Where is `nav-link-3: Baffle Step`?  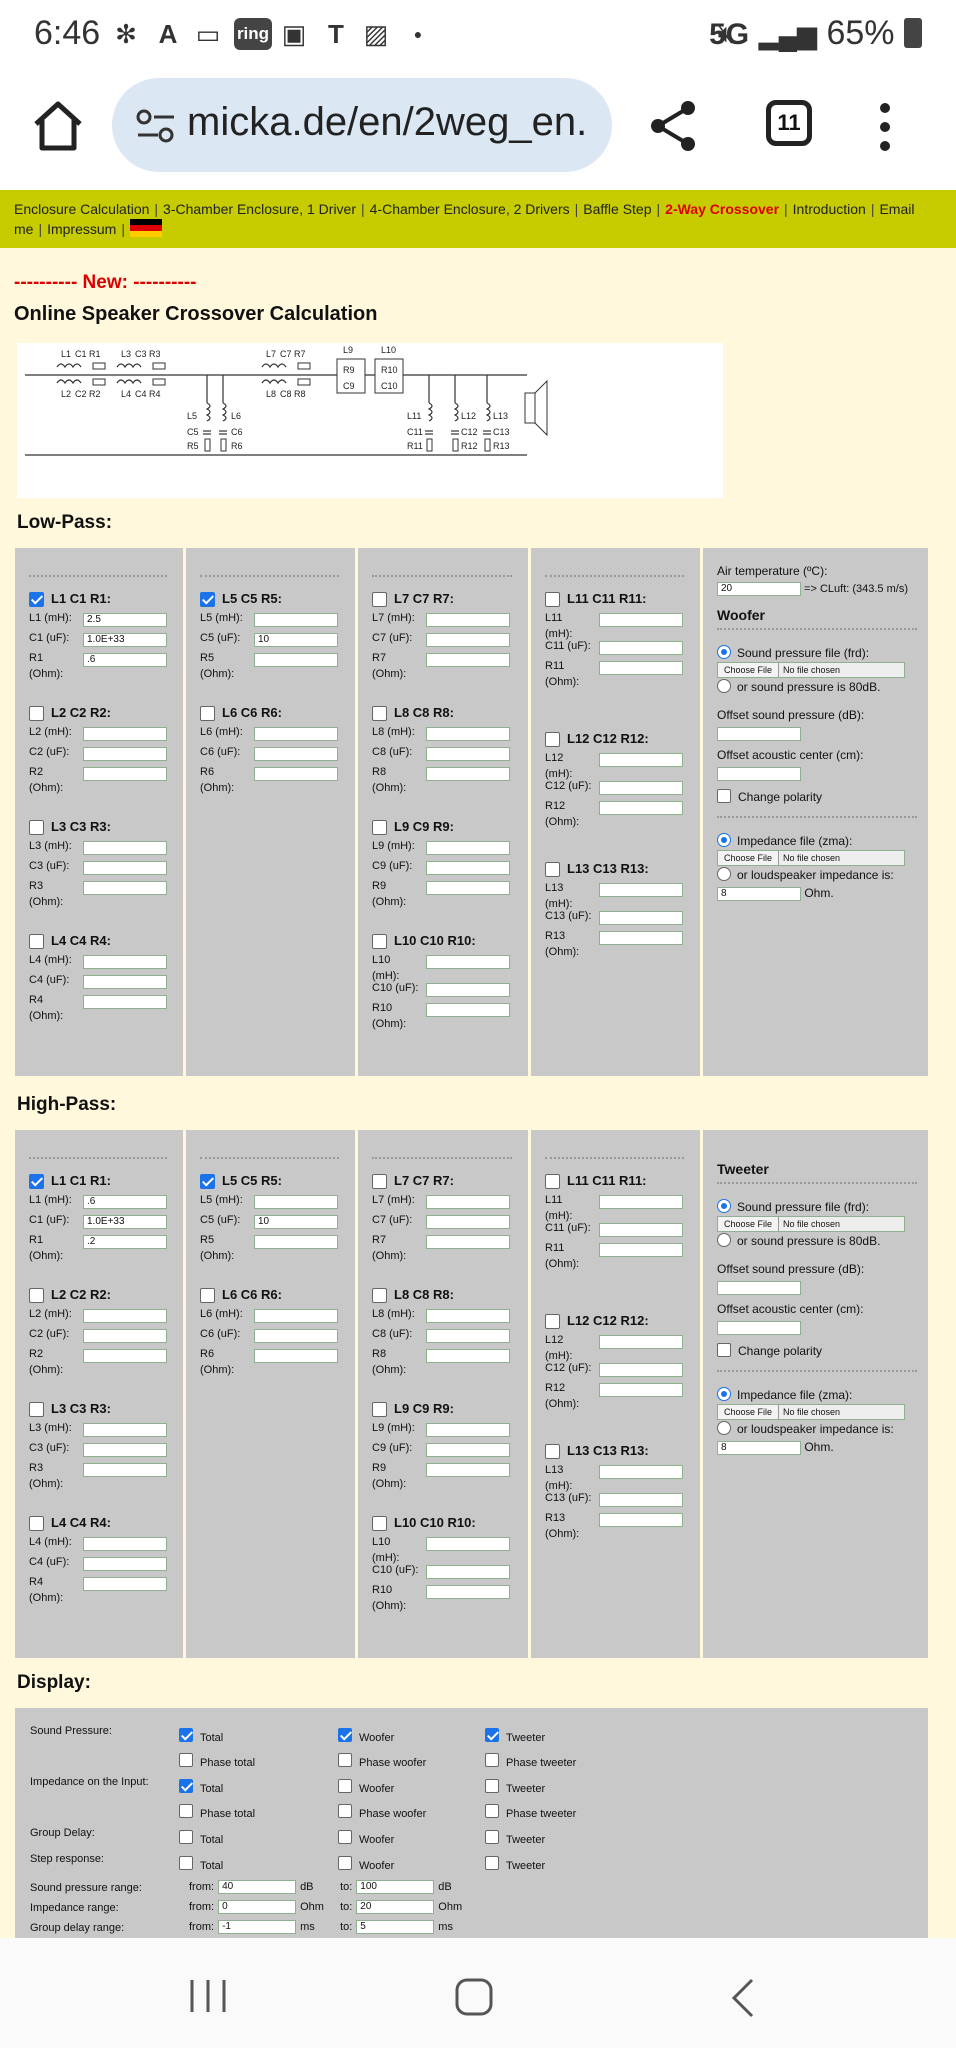
nav-link-3: Baffle Step is located at coordinates (617, 209).